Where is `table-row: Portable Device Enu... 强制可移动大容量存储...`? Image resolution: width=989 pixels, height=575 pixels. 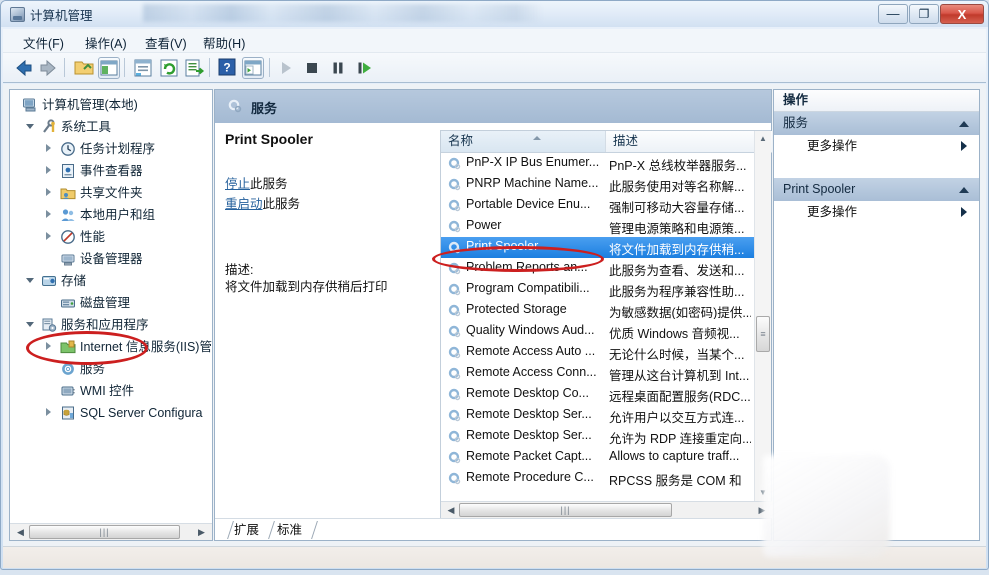
table-row: Portable Device Enu... 强制可移动大容量存储... is located at coordinates (598, 205).